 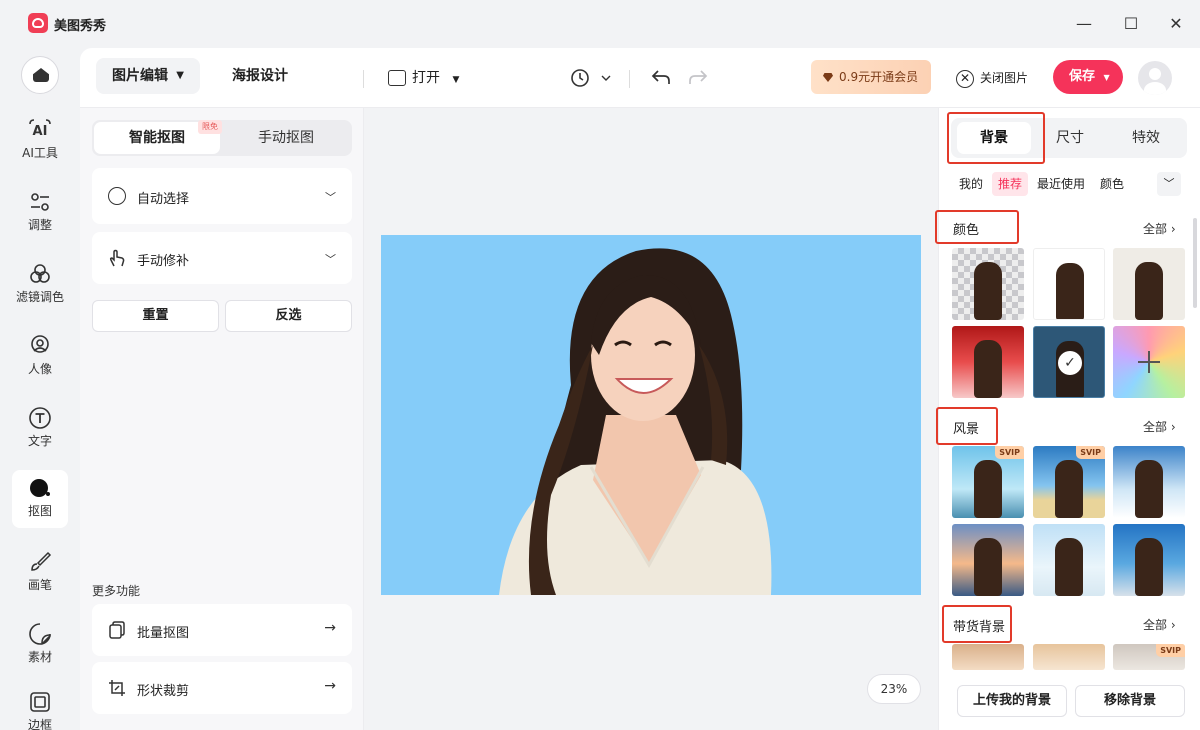 I want to click on shape-crop-label: 形状裁剪, so click(x=163, y=691).